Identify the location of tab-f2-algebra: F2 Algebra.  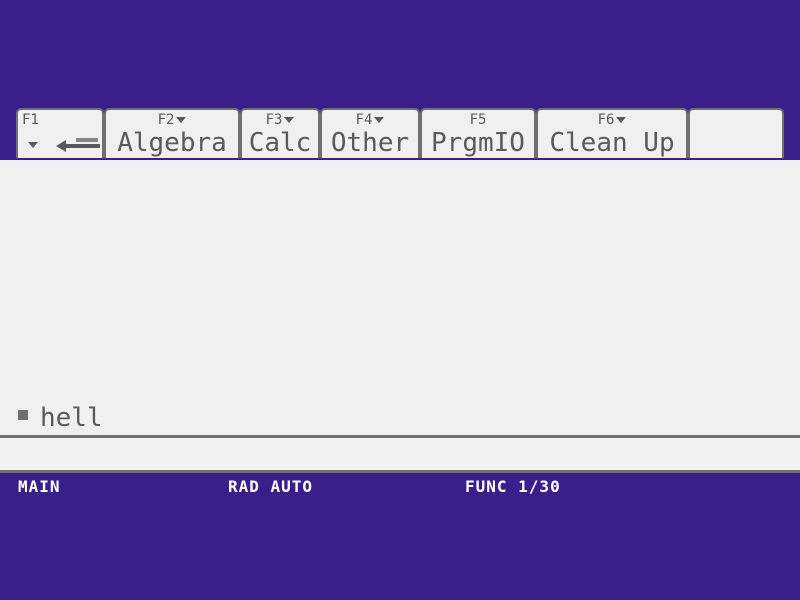
(172, 133).